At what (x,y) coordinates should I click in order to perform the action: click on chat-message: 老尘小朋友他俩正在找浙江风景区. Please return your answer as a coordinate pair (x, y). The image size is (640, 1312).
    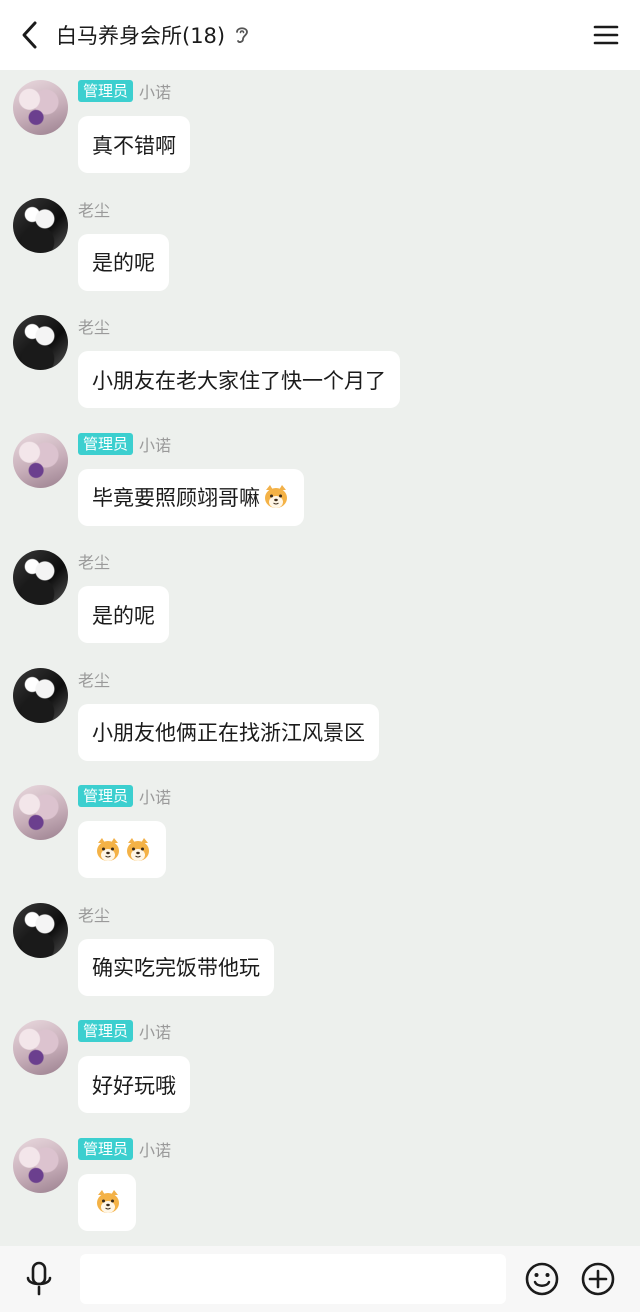
    Looking at the image, I should click on (320, 717).